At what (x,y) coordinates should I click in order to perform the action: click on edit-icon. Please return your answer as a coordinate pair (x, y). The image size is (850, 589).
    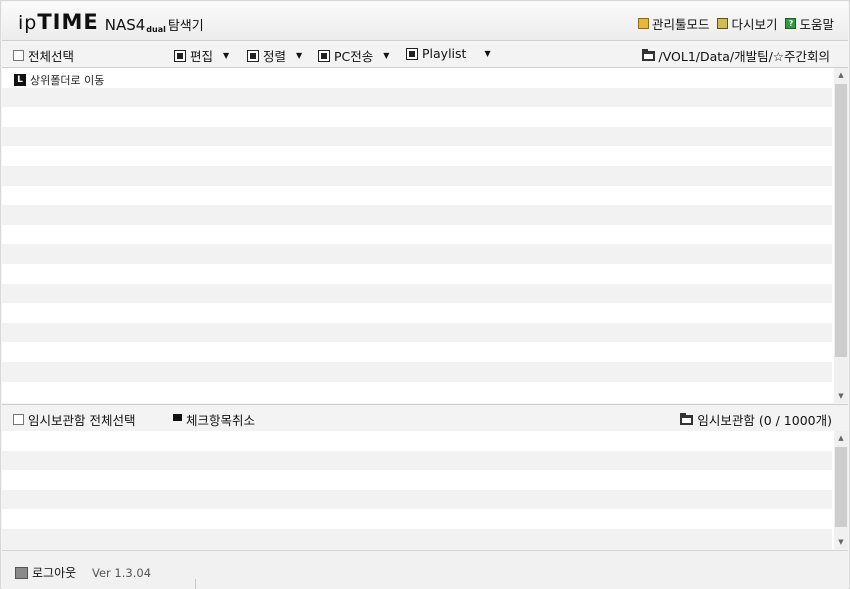
    Looking at the image, I should click on (180, 55).